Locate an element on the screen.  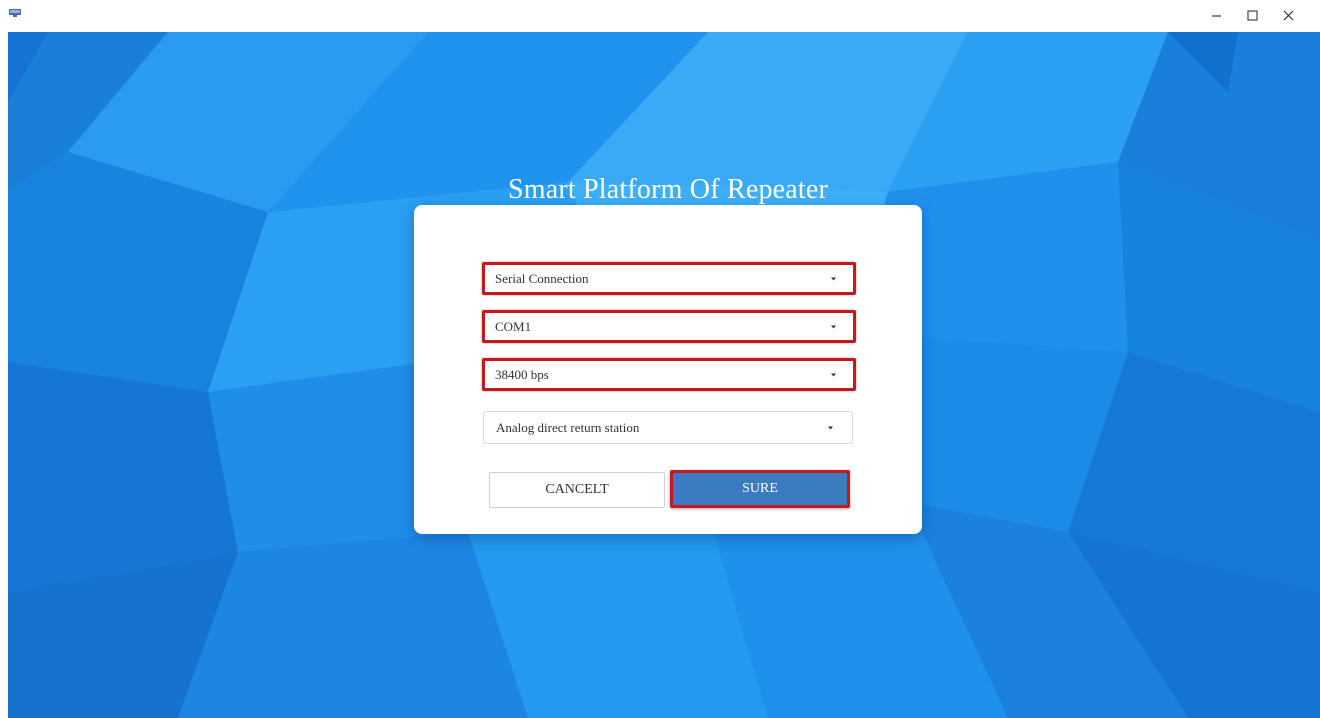
minimize-icon is located at coordinates (1216, 15).